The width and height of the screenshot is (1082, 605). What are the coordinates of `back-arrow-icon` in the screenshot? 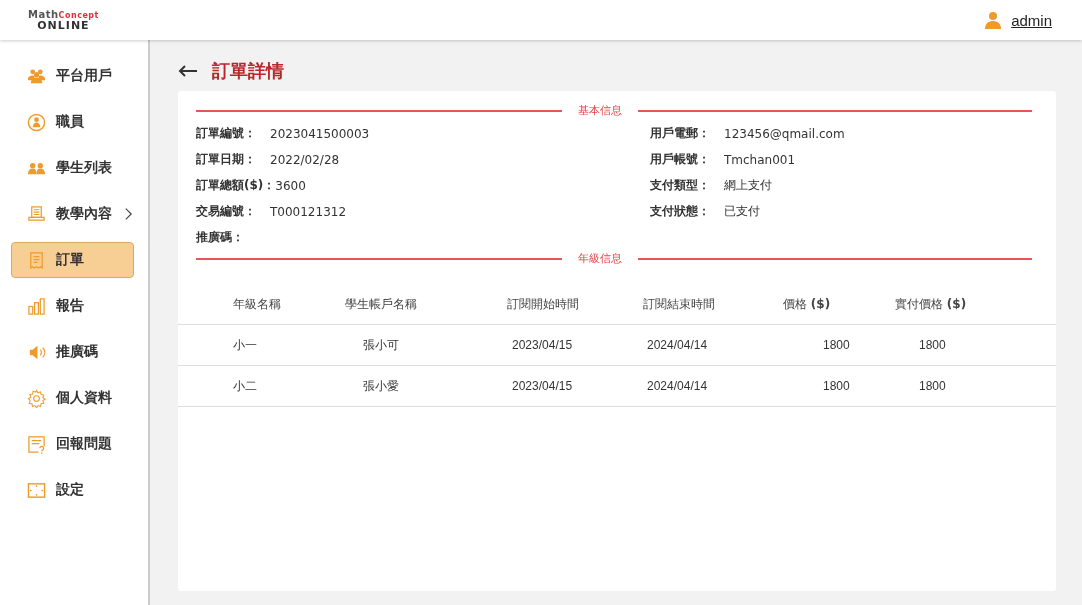 It's located at (188, 71).